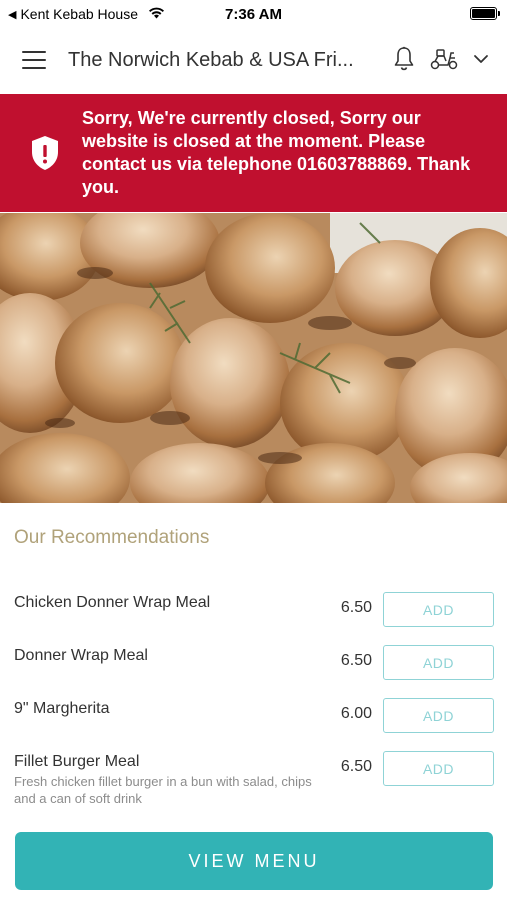 Image resolution: width=507 pixels, height=900 pixels. What do you see at coordinates (112, 602) in the screenshot?
I see `item-name: Chicken Donner Wrap Meal` at bounding box center [112, 602].